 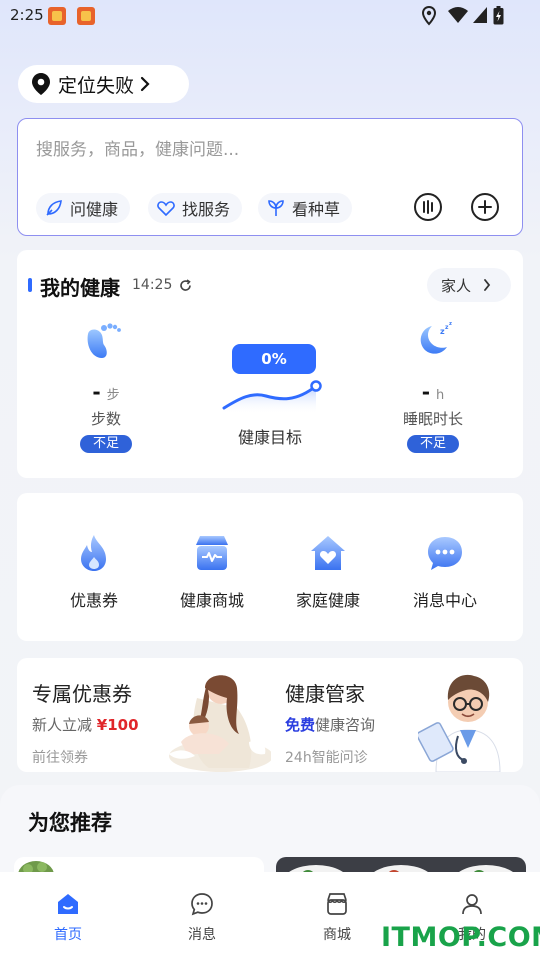 What do you see at coordinates (326, 758) in the screenshot?
I see `butler-promo-action: 24h智能问诊` at bounding box center [326, 758].